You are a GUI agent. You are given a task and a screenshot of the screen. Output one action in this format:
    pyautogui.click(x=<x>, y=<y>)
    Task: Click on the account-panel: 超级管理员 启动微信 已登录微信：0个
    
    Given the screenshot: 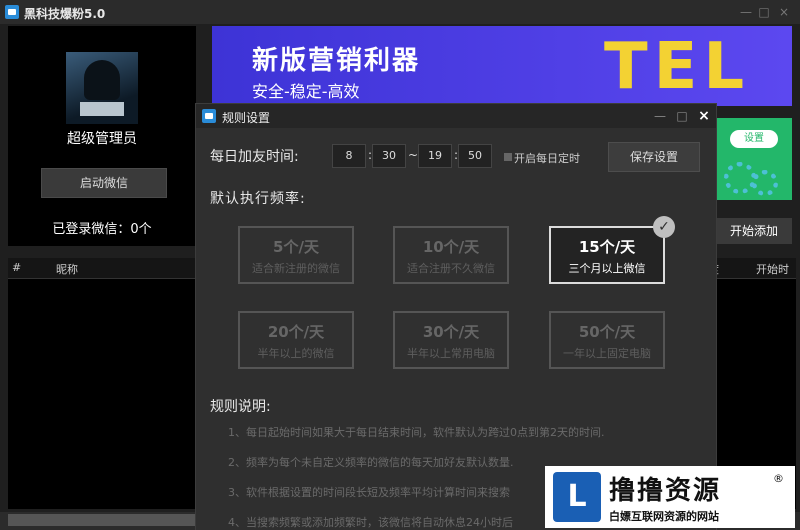 What is the action you would take?
    pyautogui.click(x=102, y=136)
    